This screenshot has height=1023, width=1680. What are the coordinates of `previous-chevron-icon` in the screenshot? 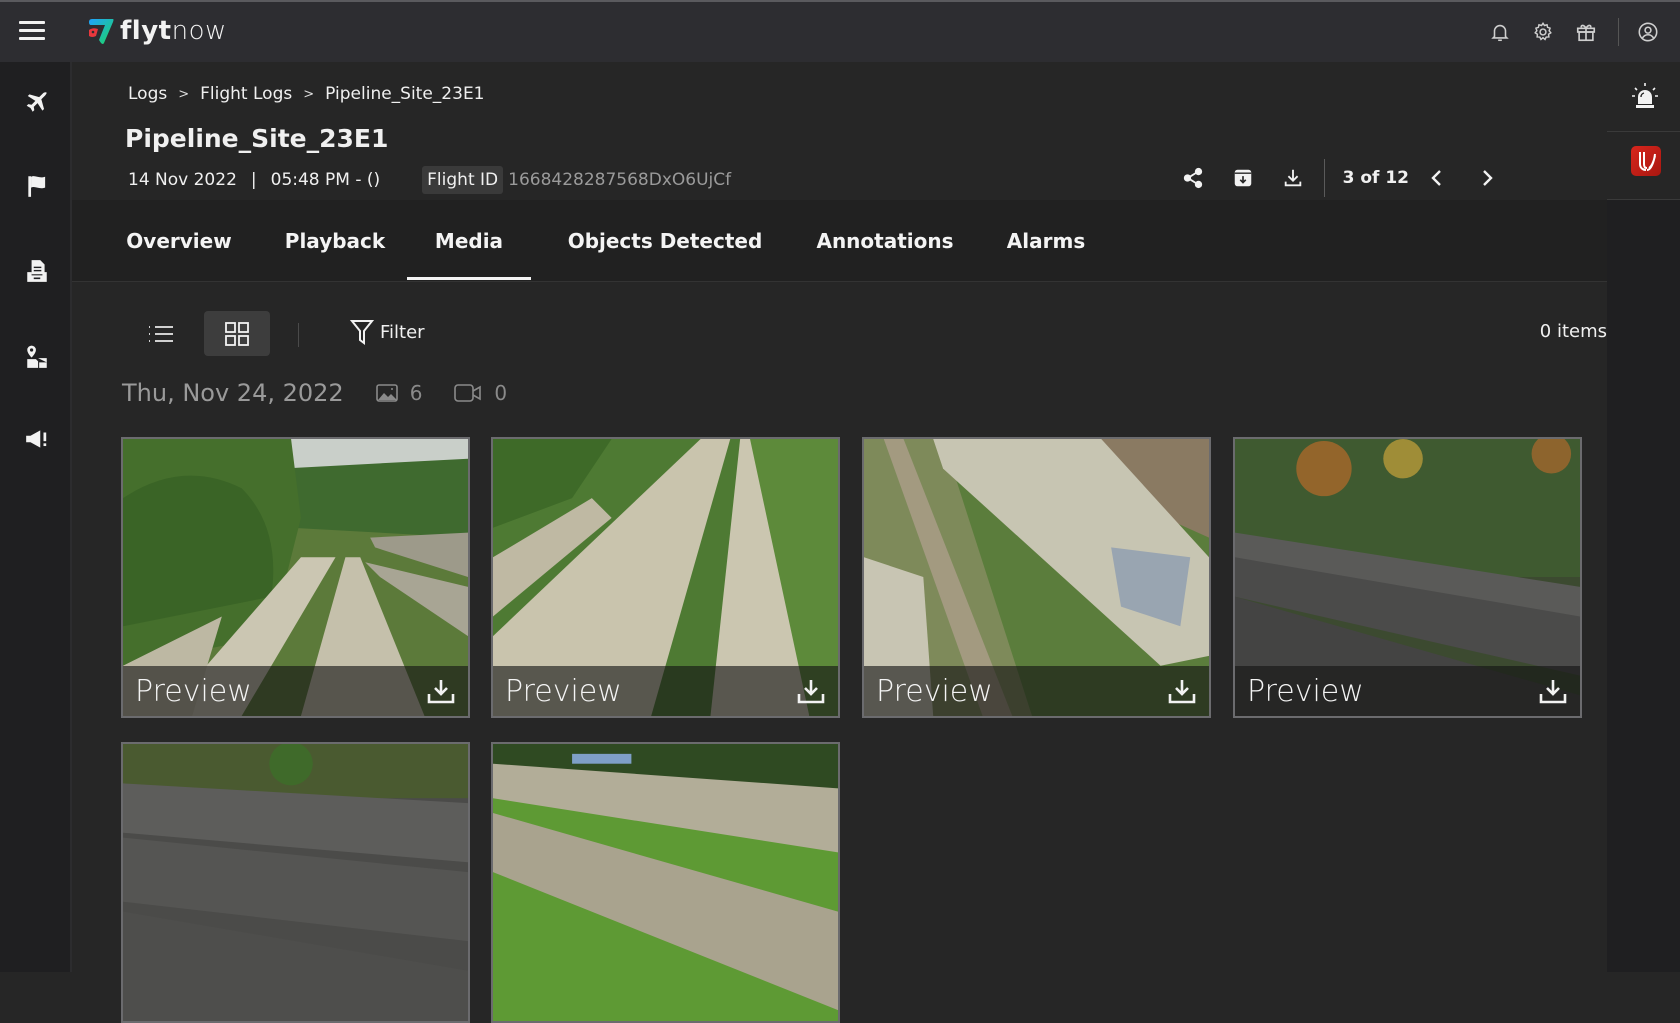 It's located at (1437, 178).